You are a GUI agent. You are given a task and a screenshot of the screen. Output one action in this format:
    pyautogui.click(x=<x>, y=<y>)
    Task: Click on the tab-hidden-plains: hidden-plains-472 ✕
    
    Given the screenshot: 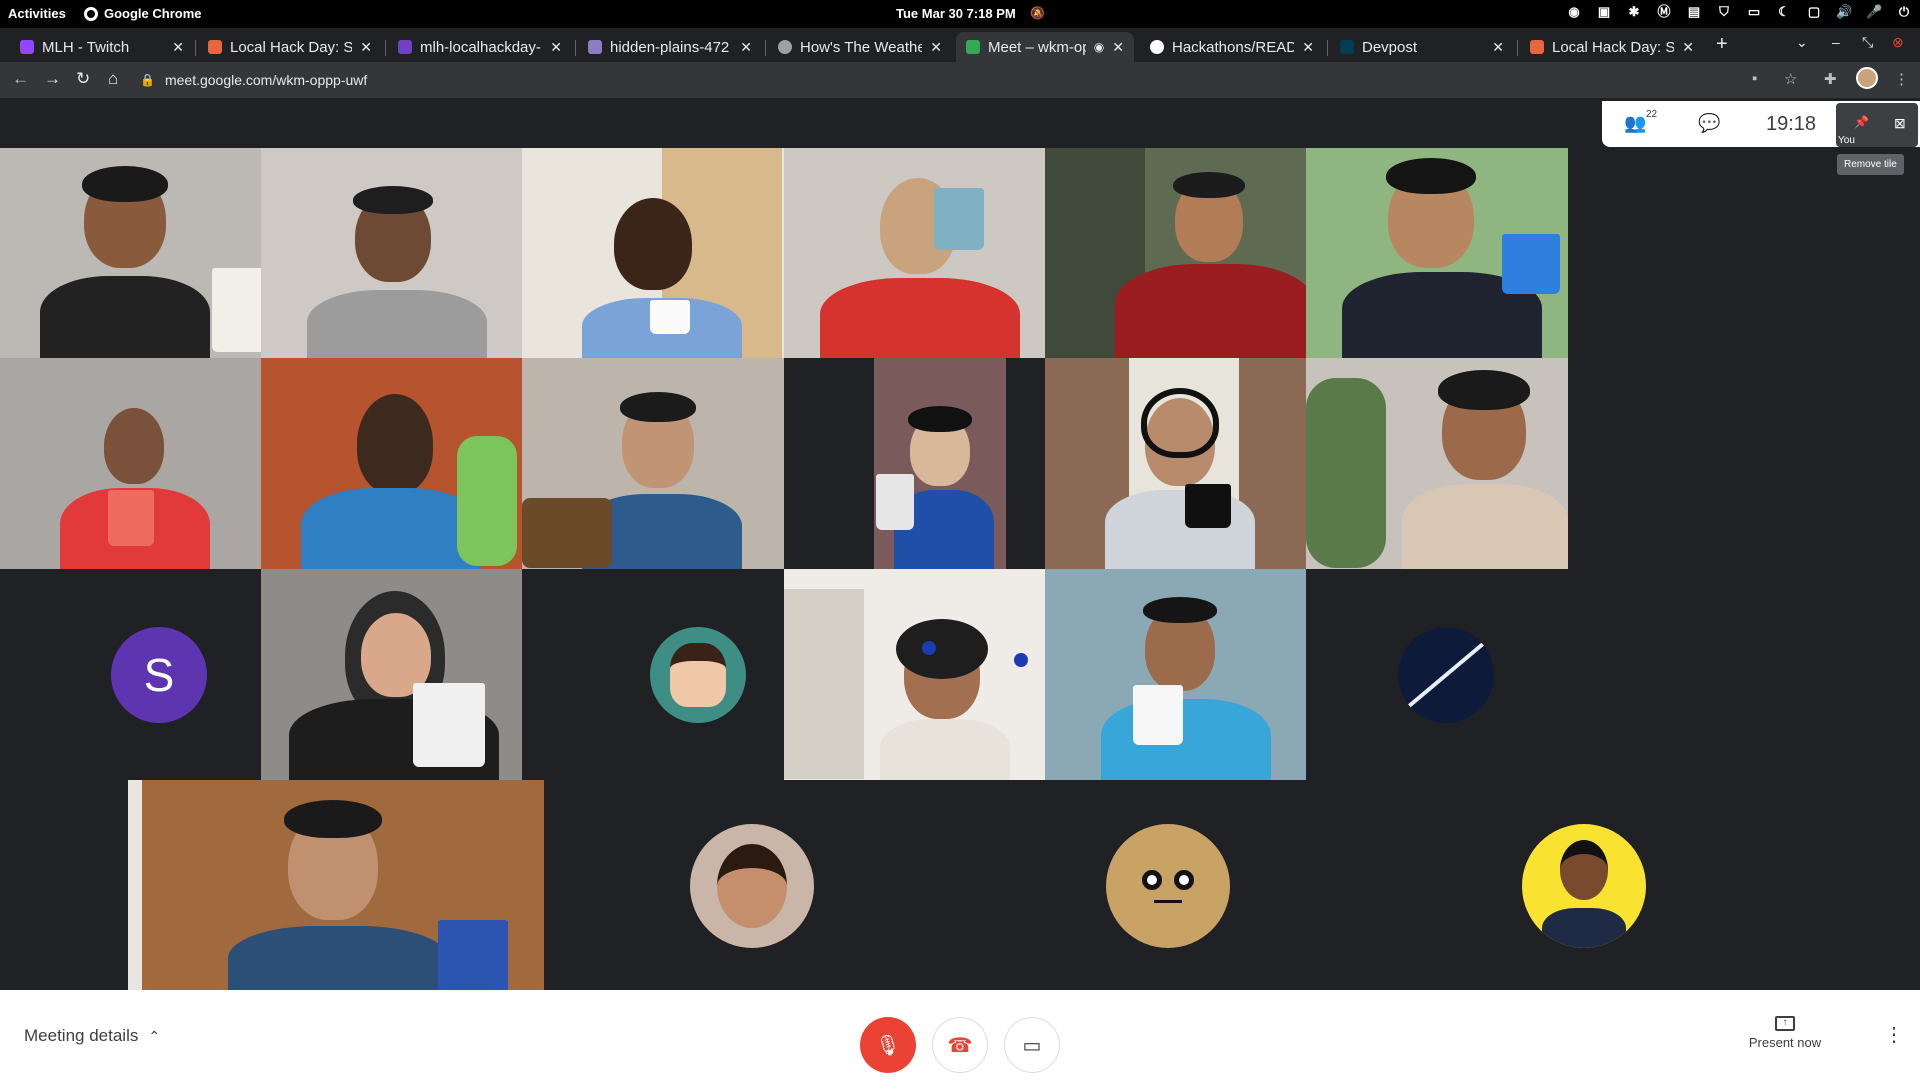 What is the action you would take?
    pyautogui.click(x=670, y=47)
    